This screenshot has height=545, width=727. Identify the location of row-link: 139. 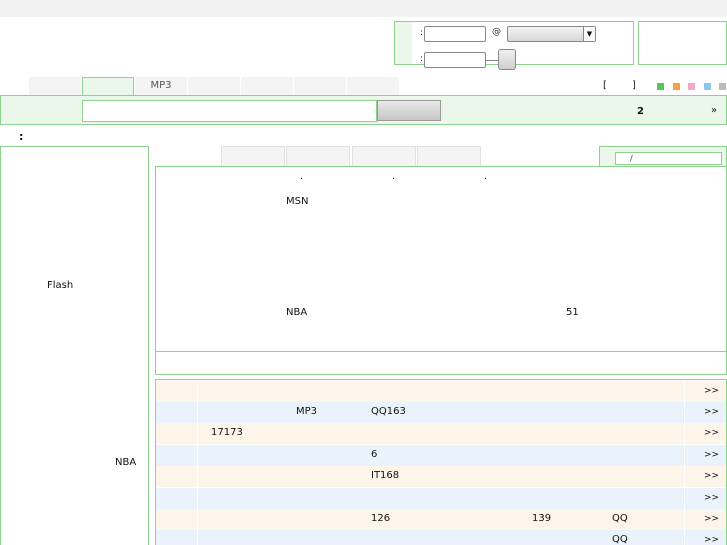
(541, 518).